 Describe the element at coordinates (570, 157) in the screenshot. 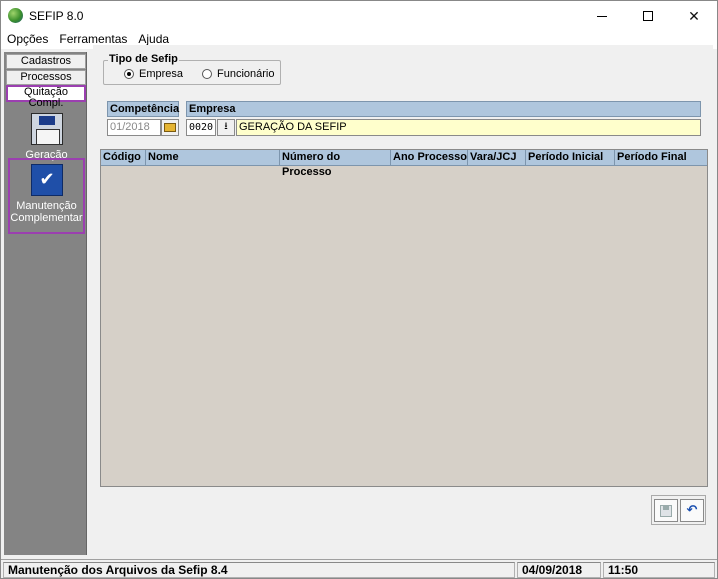

I see `col-periodo-inicial: Período Inicial` at that location.